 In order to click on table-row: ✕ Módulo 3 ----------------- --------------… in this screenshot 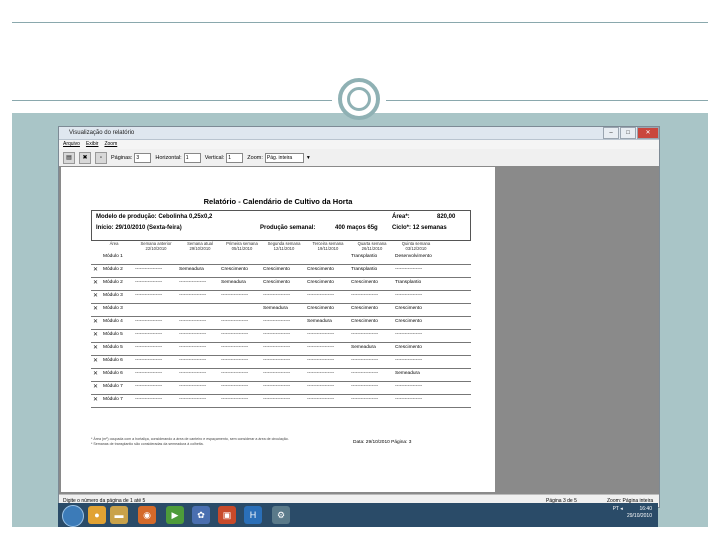, I will do `click(281, 297)`.